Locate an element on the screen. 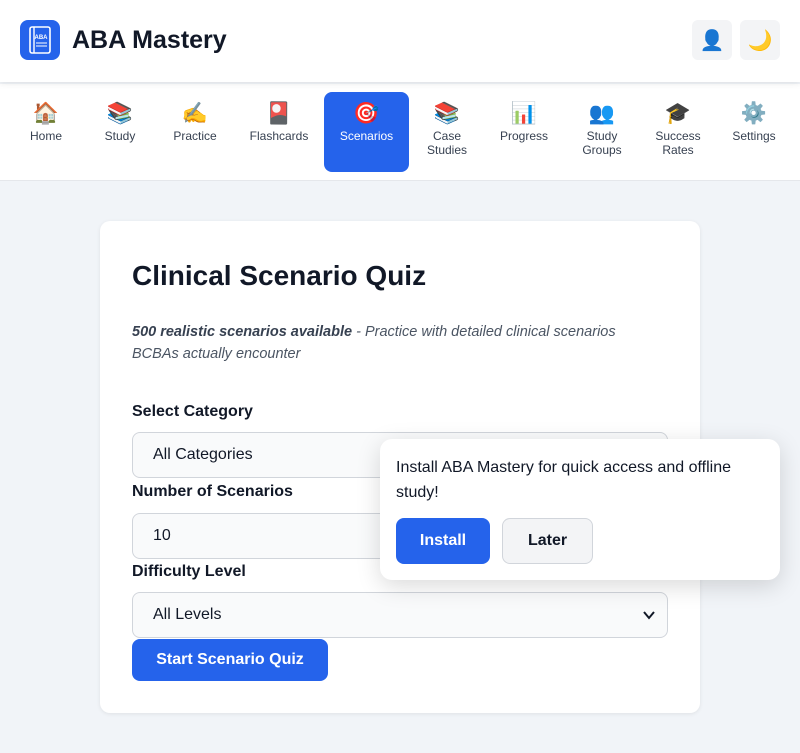 The image size is (800, 753). nav-item-flashcards: 🎴 Flashcards is located at coordinates (279, 132).